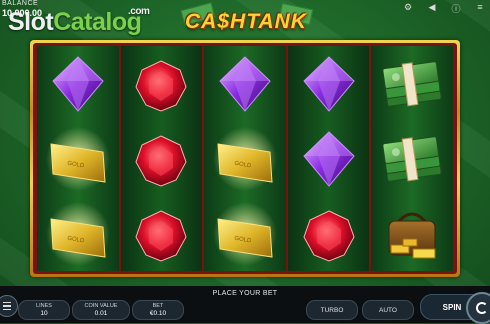  I want to click on lines-label: LINES, so click(44, 306).